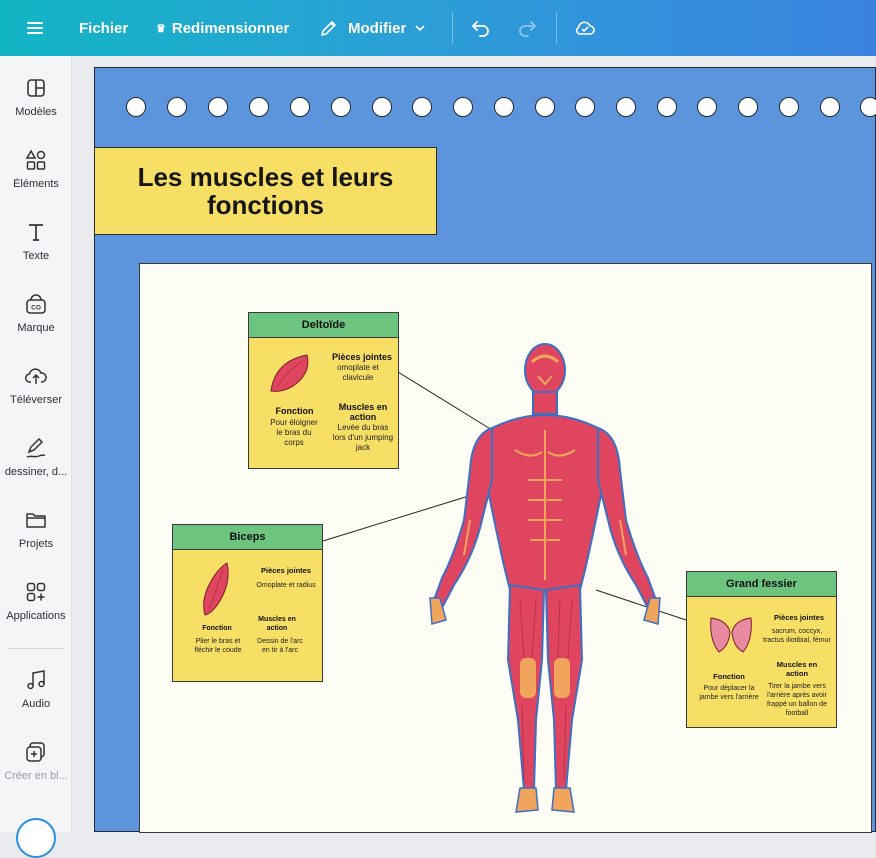 The image size is (876, 858). I want to click on card-title: Deltoïde, so click(323, 325).